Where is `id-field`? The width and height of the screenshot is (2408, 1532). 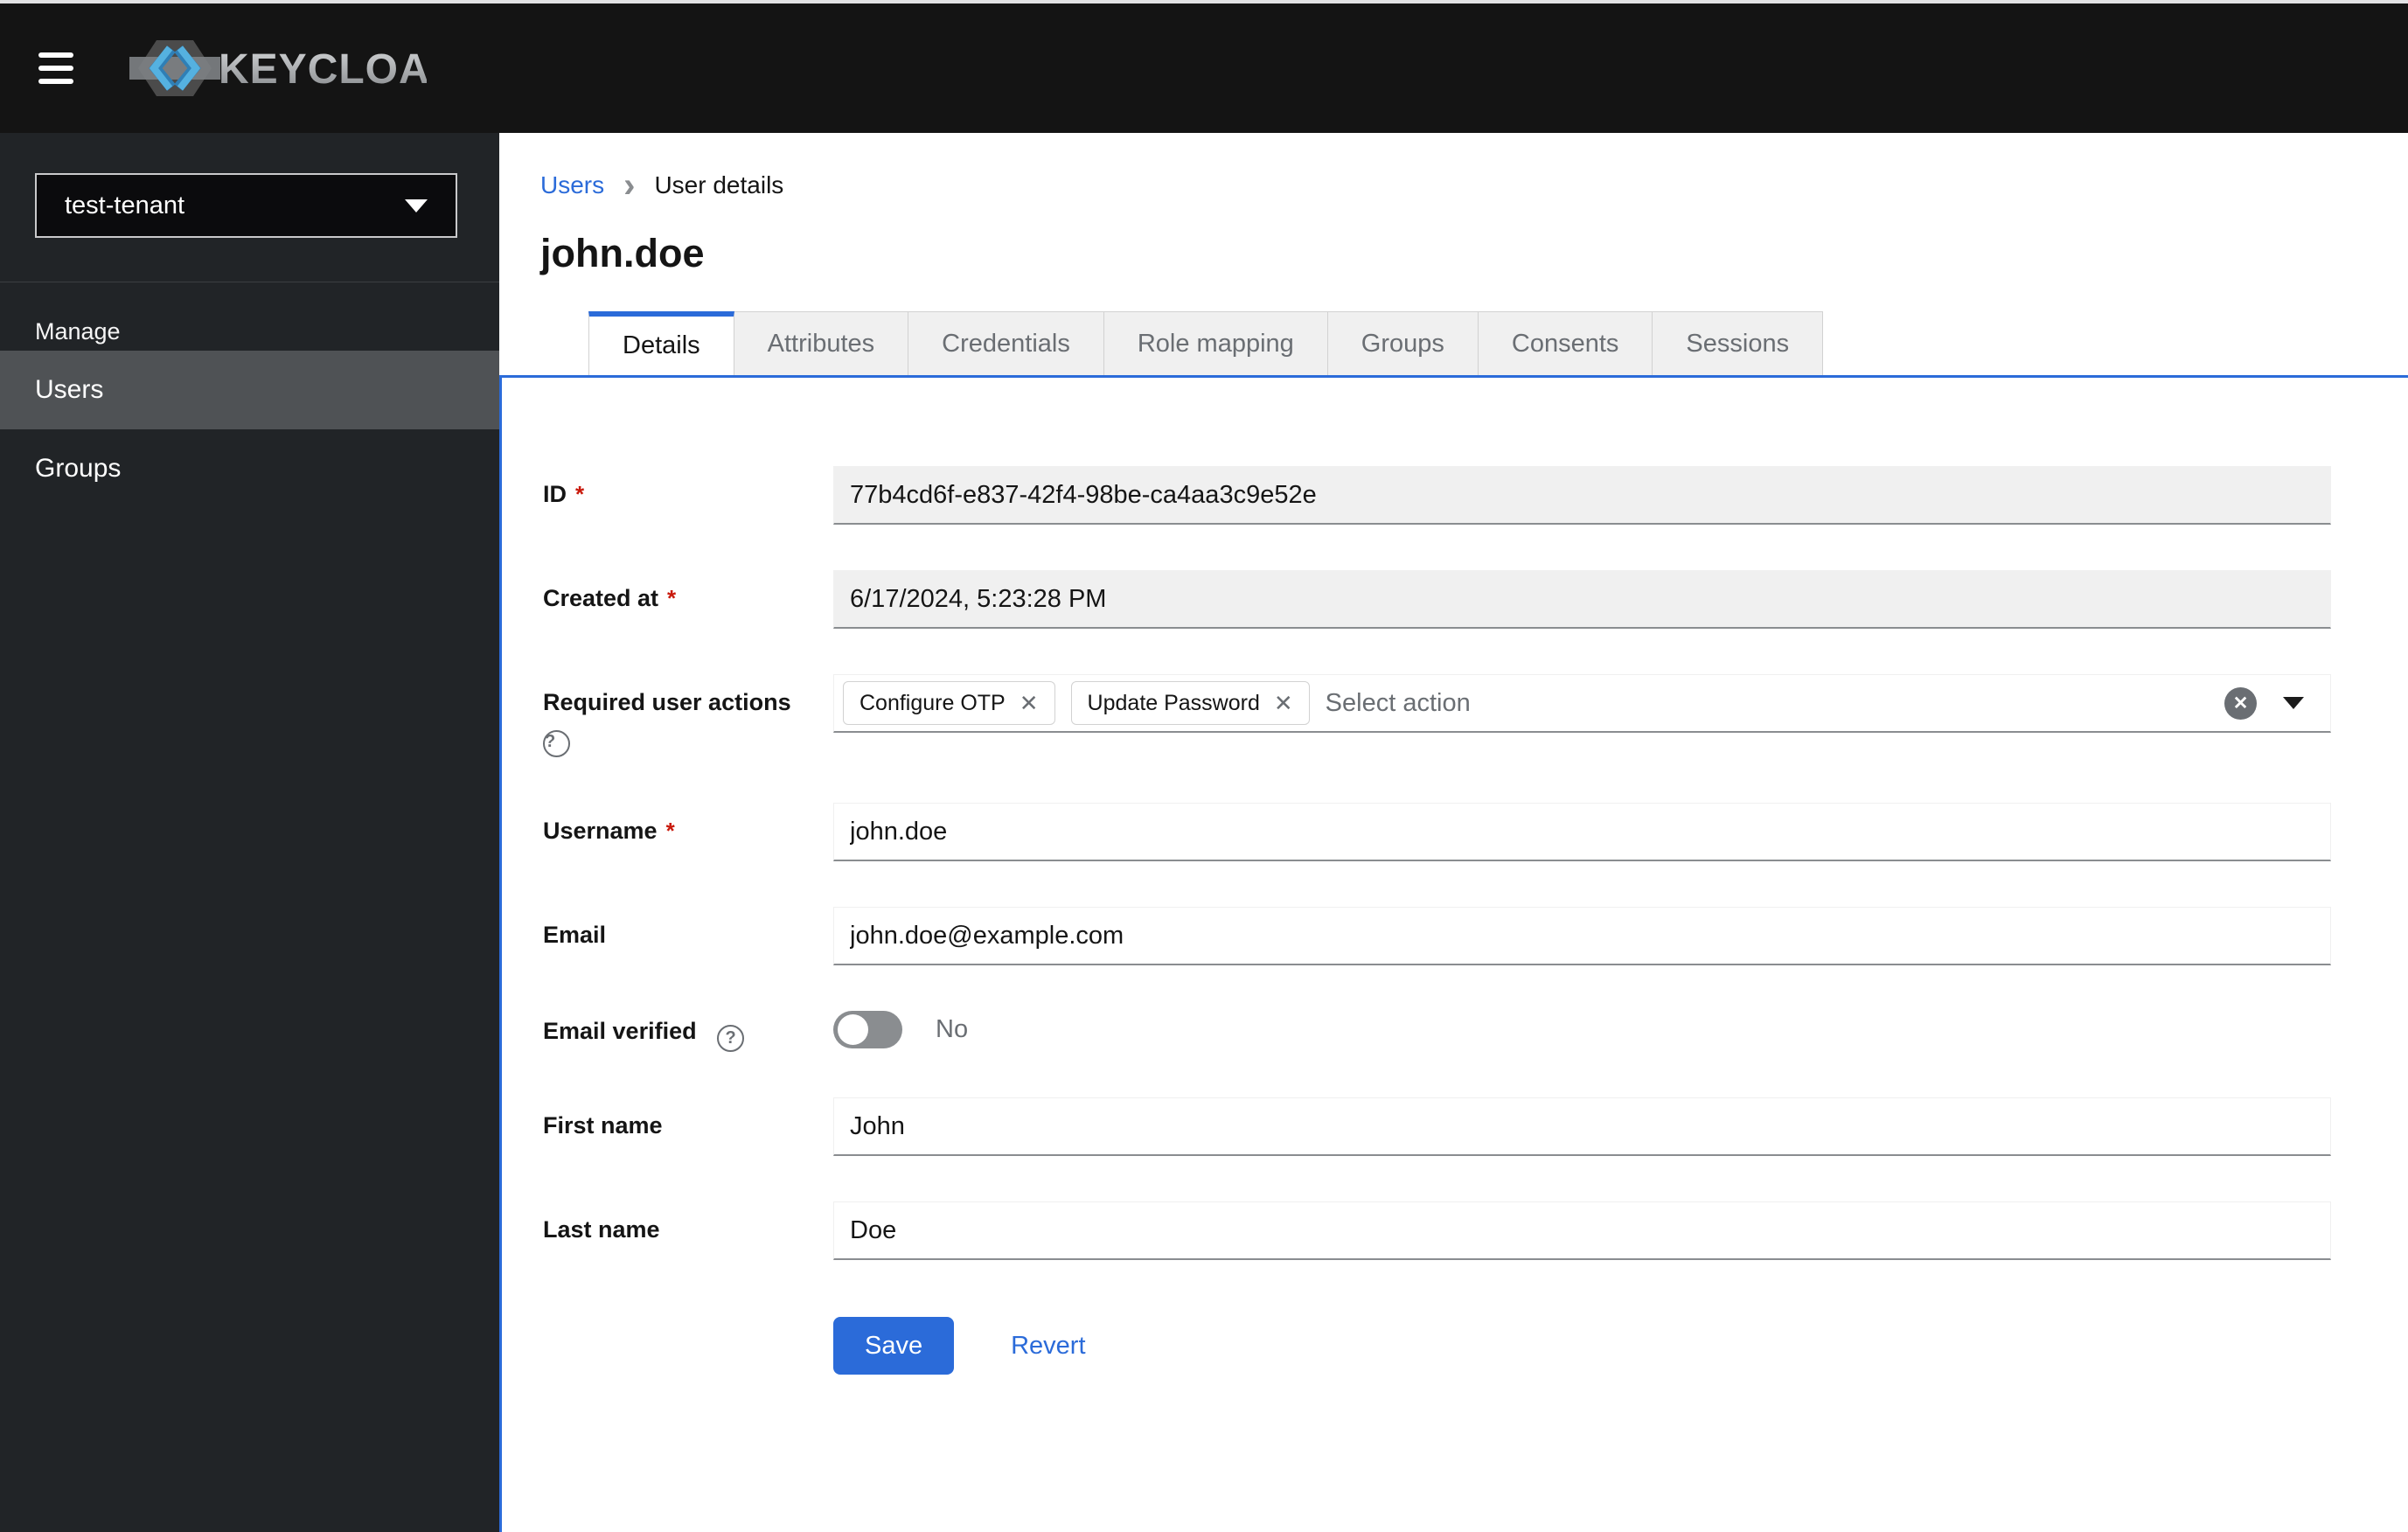
id-field is located at coordinates (1582, 495).